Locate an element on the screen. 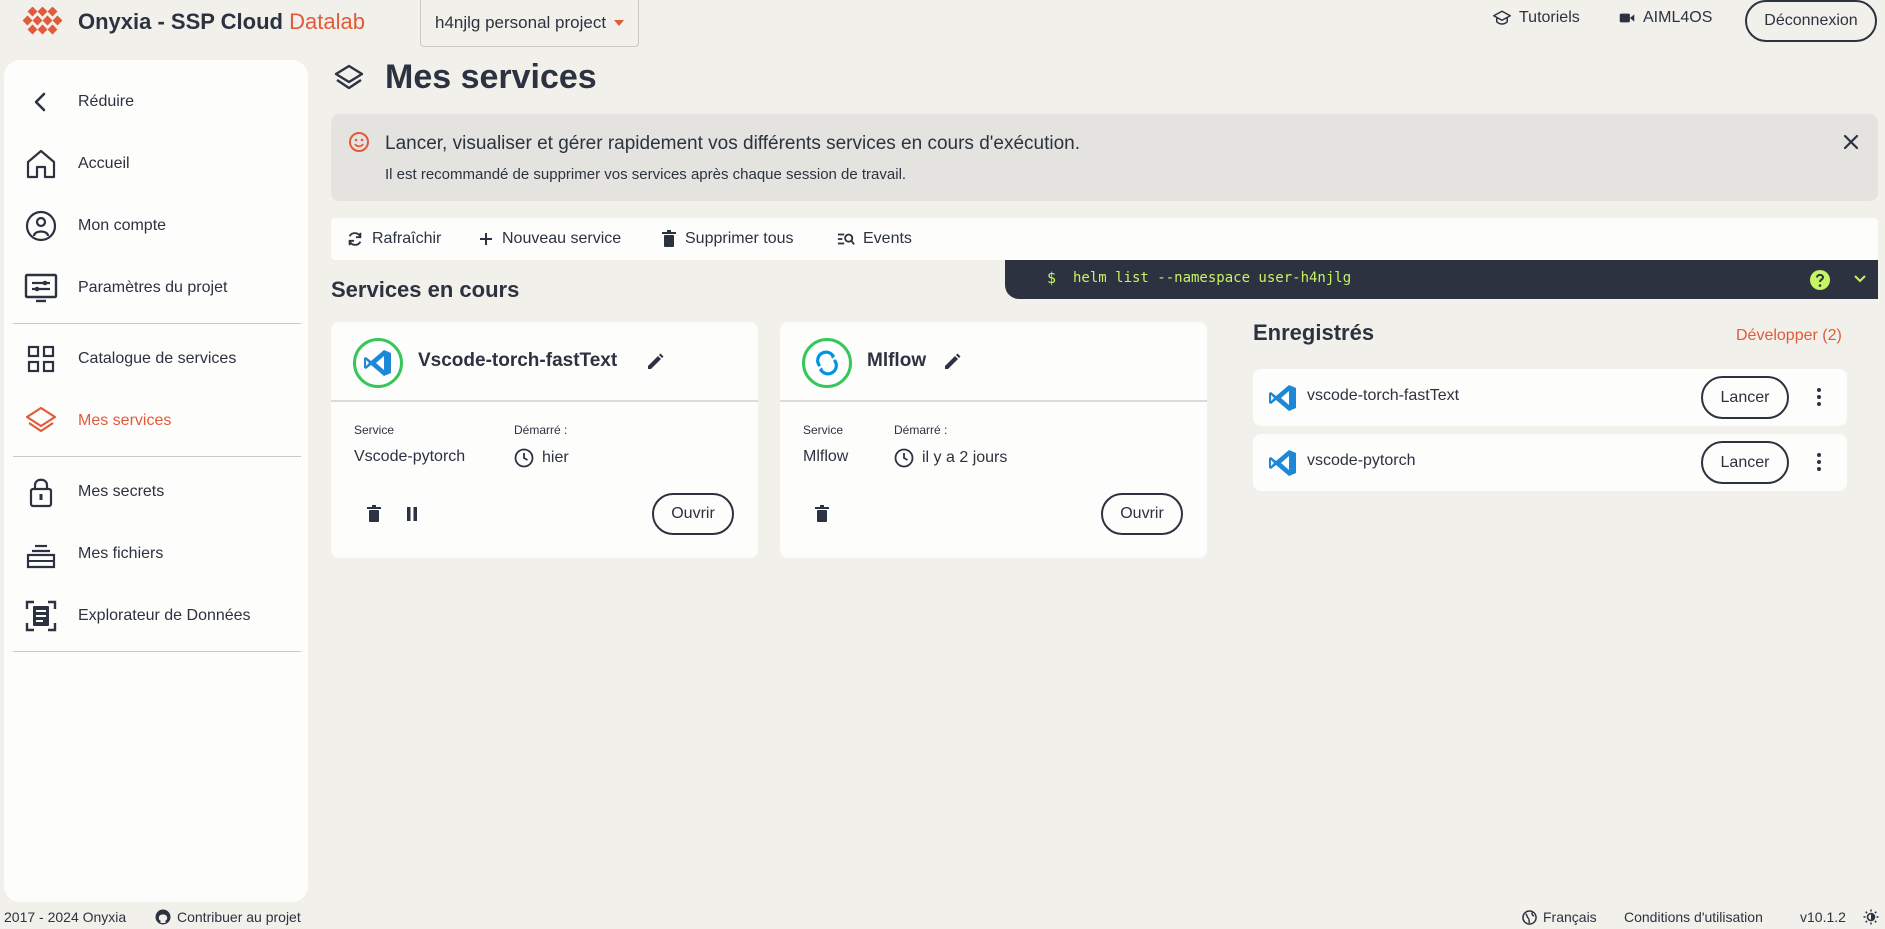 Image resolution: width=1885 pixels, height=929 pixels. footer-copyright: 2017 - 2024 Onyxia is located at coordinates (65, 917).